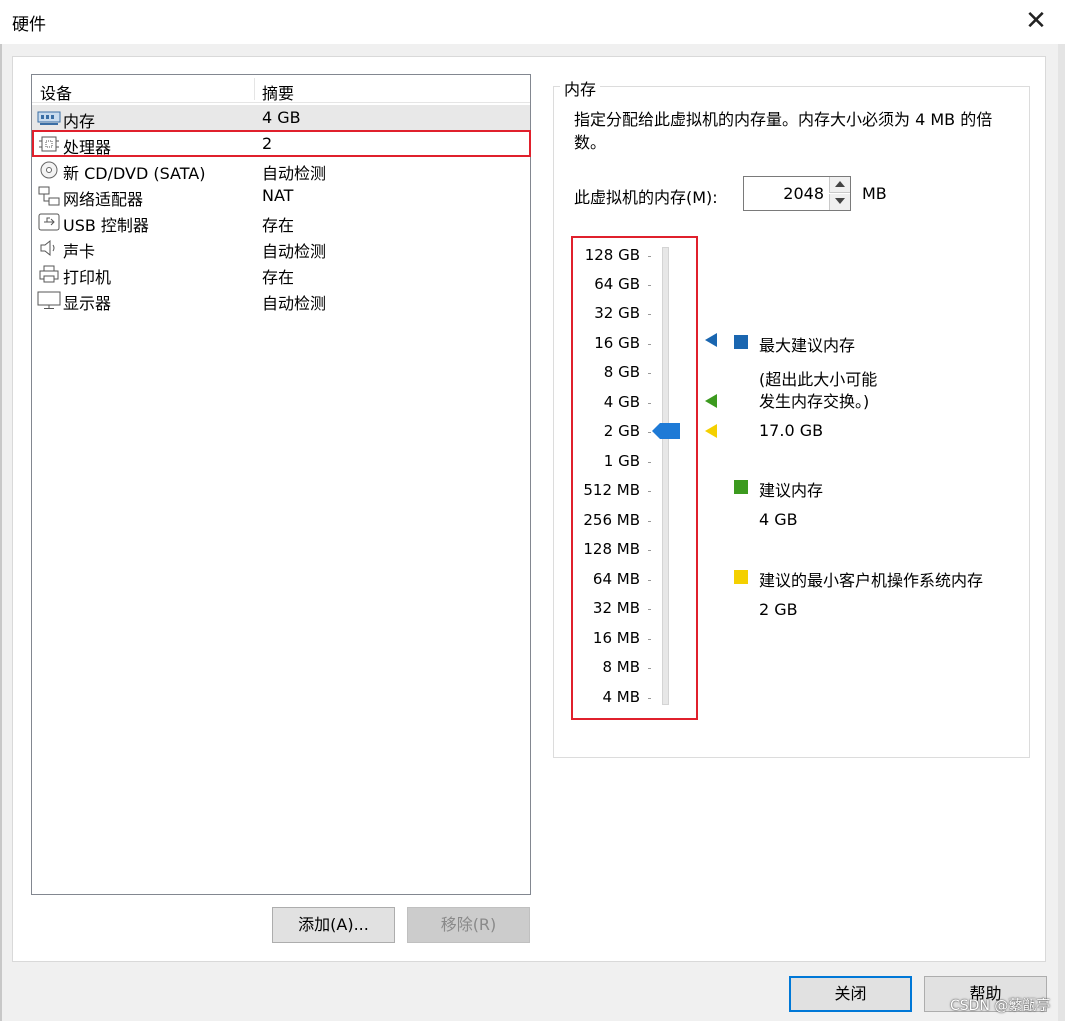  What do you see at coordinates (49, 274) in the screenshot?
I see `printer-icon` at bounding box center [49, 274].